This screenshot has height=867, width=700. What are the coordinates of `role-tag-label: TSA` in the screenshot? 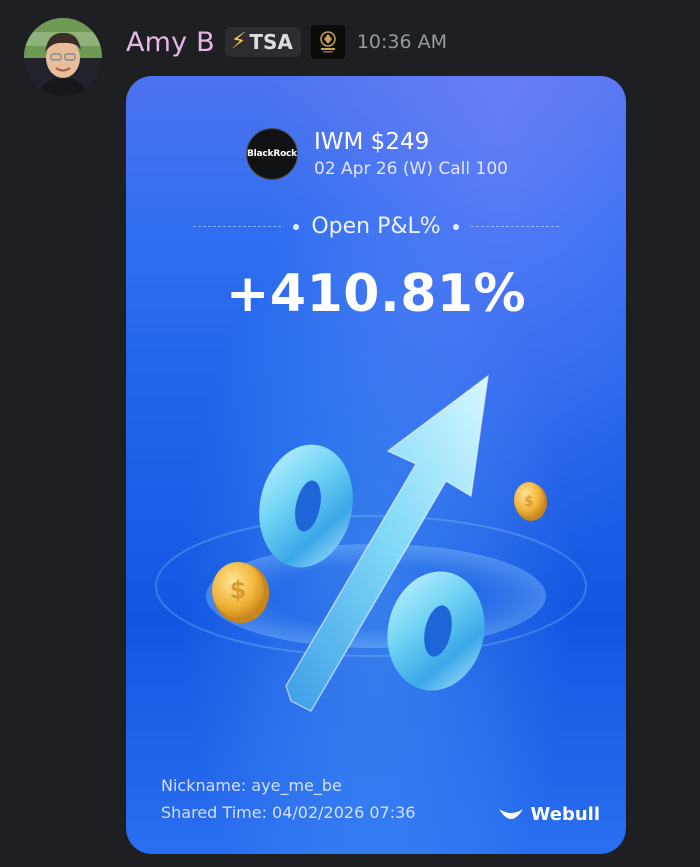 It's located at (271, 42).